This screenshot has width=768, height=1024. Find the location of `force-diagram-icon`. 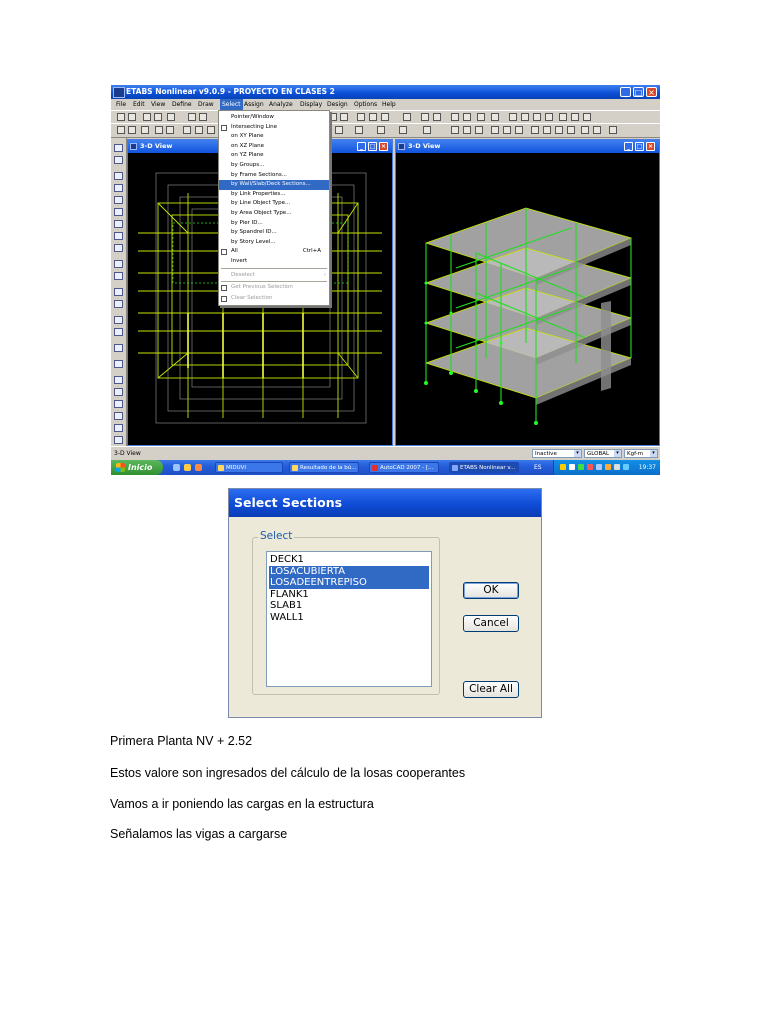

force-diagram-icon is located at coordinates (537, 117).